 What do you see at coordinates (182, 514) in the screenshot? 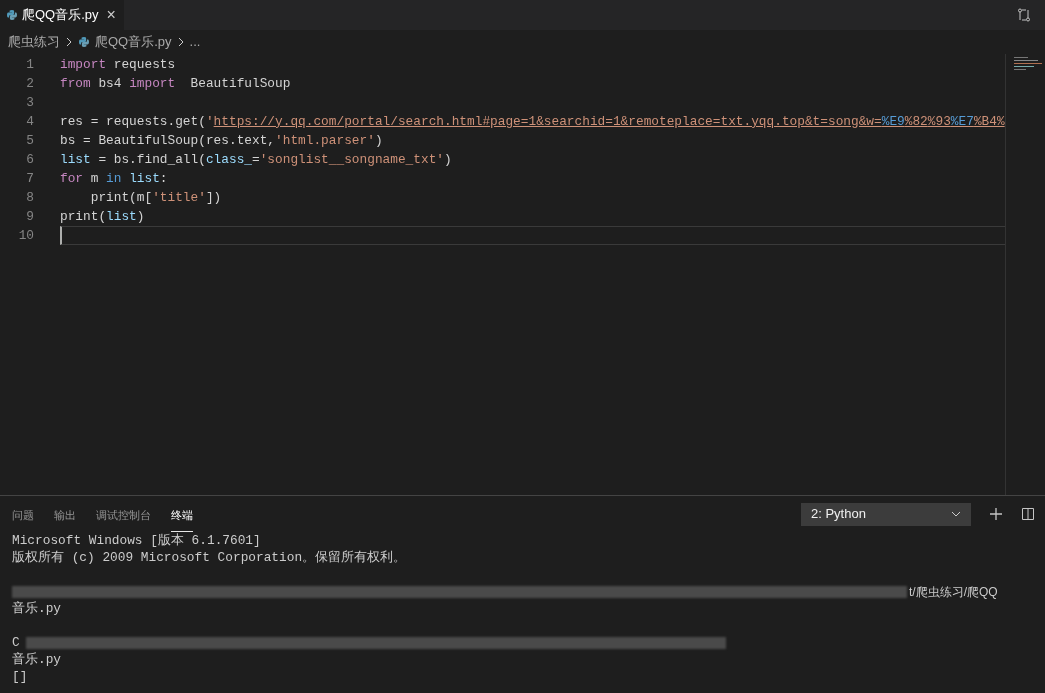
I see `panel-tab: 终端` at bounding box center [182, 514].